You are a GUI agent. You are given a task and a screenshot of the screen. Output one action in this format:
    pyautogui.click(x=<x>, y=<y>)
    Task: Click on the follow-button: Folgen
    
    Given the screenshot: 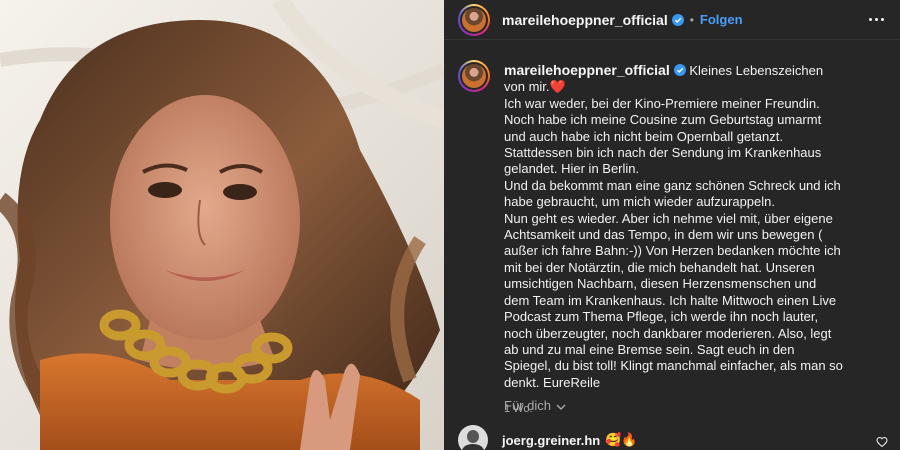 What is the action you would take?
    pyautogui.click(x=721, y=19)
    